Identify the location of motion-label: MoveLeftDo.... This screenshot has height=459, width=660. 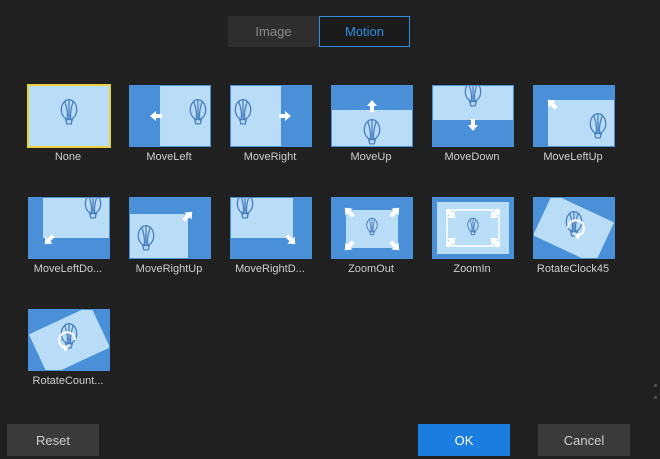
(68, 269).